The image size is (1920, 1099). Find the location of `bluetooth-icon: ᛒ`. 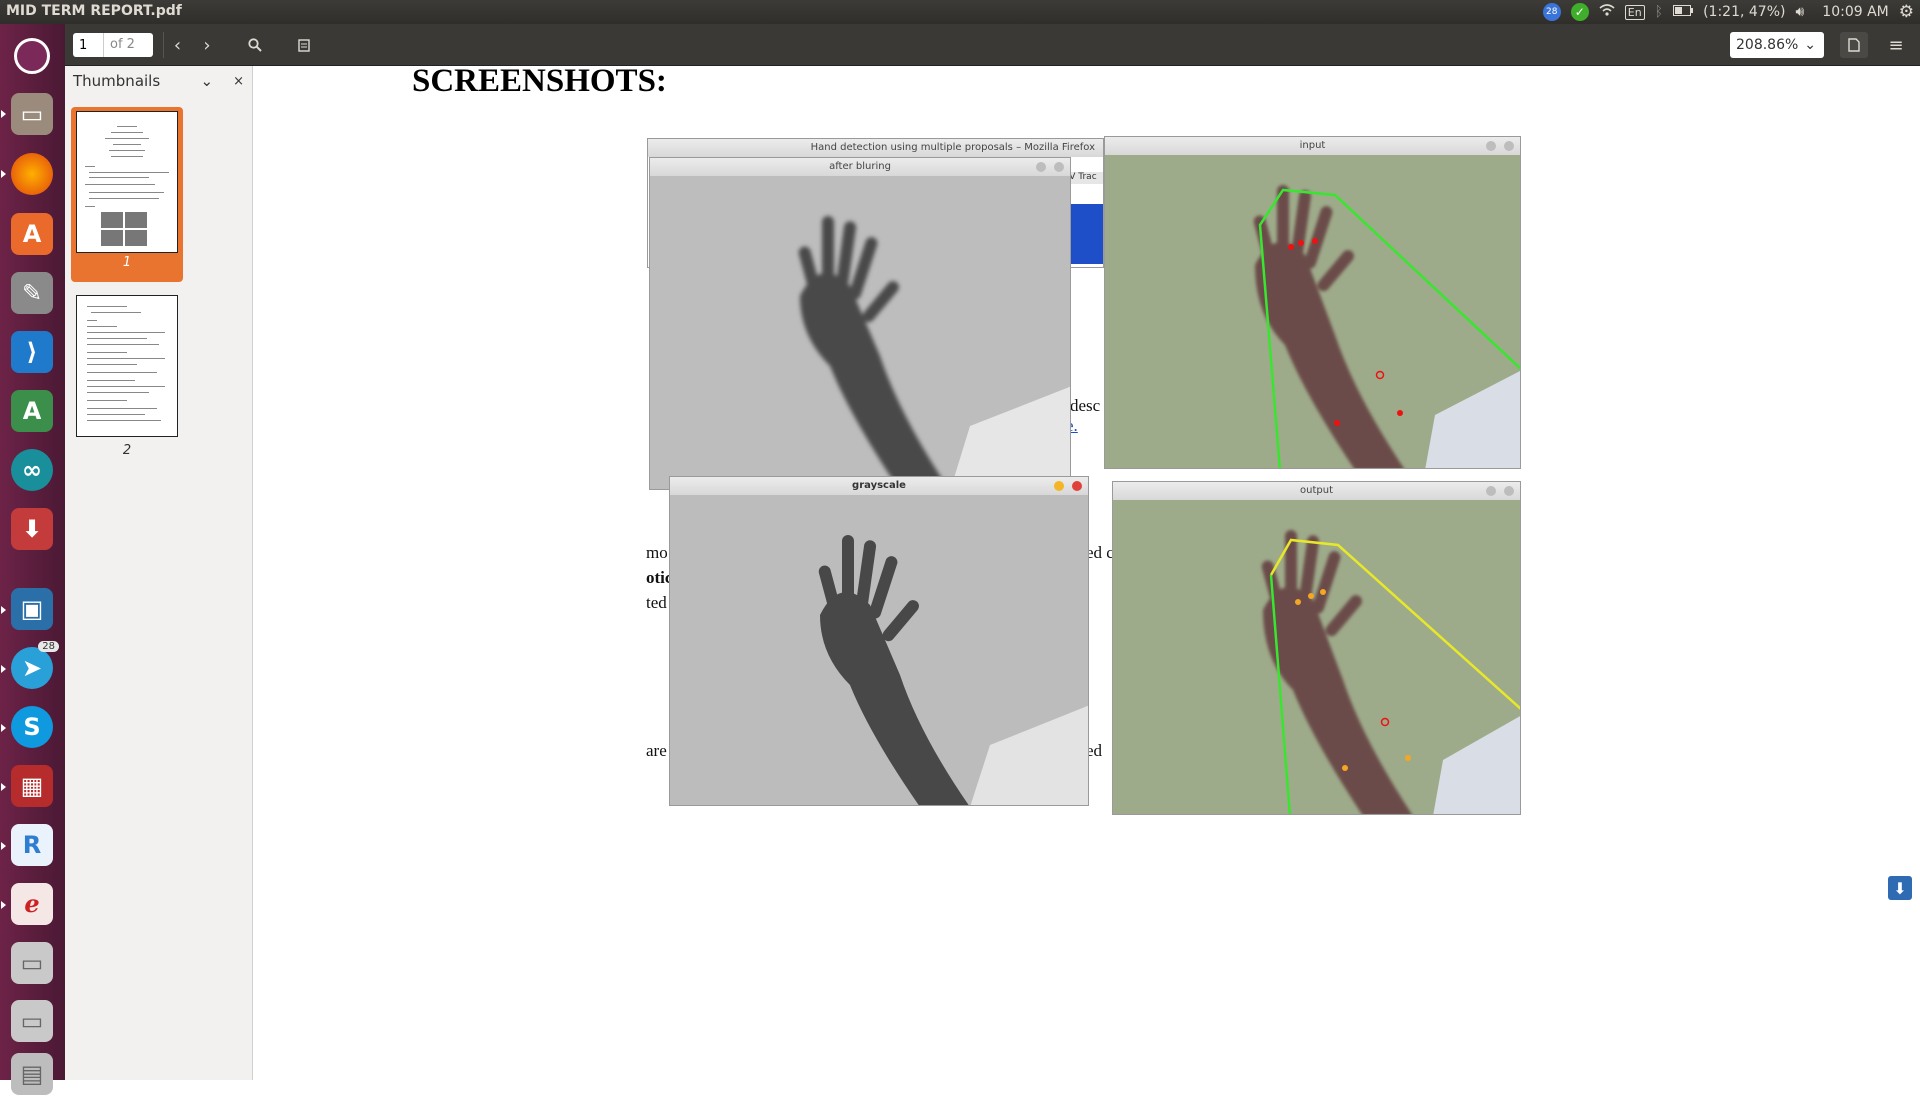

bluetooth-icon: ᛒ is located at coordinates (1659, 12).